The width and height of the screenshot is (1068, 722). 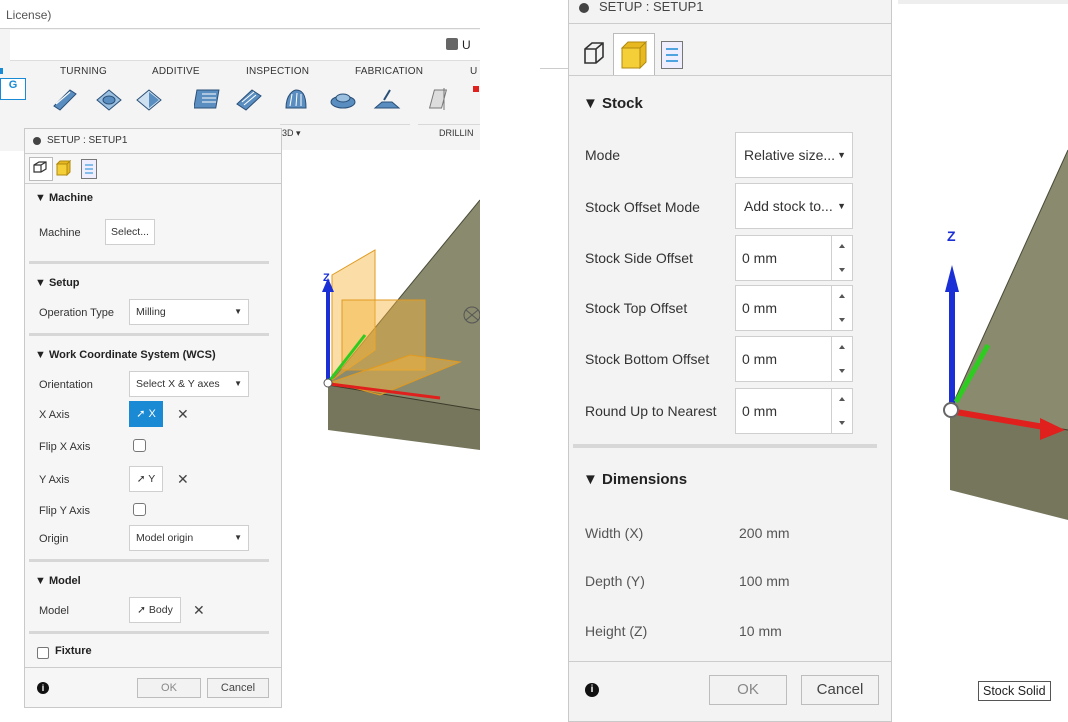 What do you see at coordinates (83, 71) in the screenshot?
I see `tab-turning: TURNING` at bounding box center [83, 71].